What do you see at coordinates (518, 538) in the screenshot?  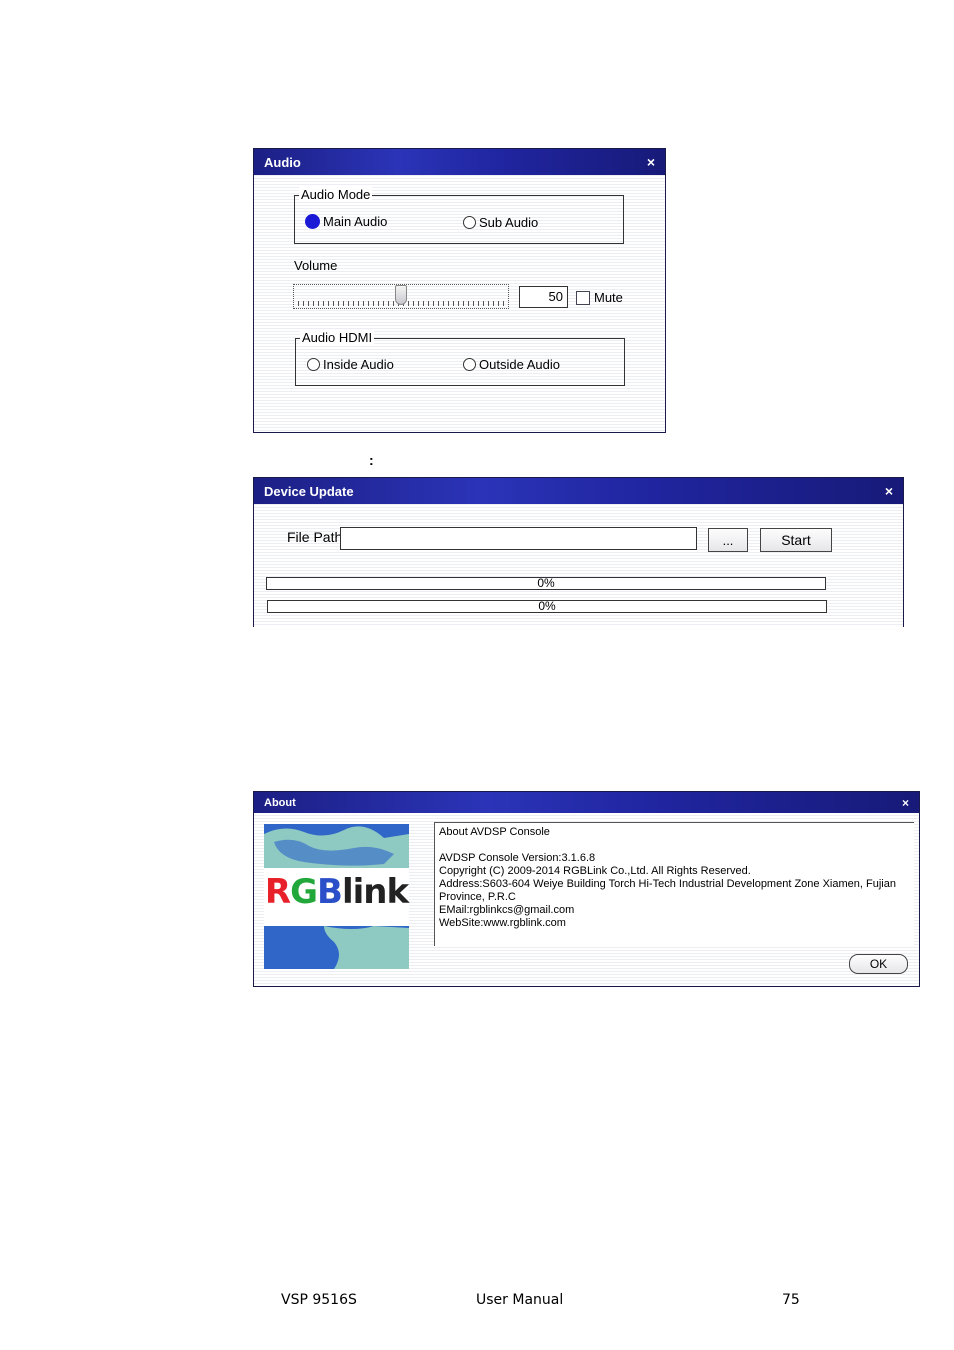 I see `file-path-input` at bounding box center [518, 538].